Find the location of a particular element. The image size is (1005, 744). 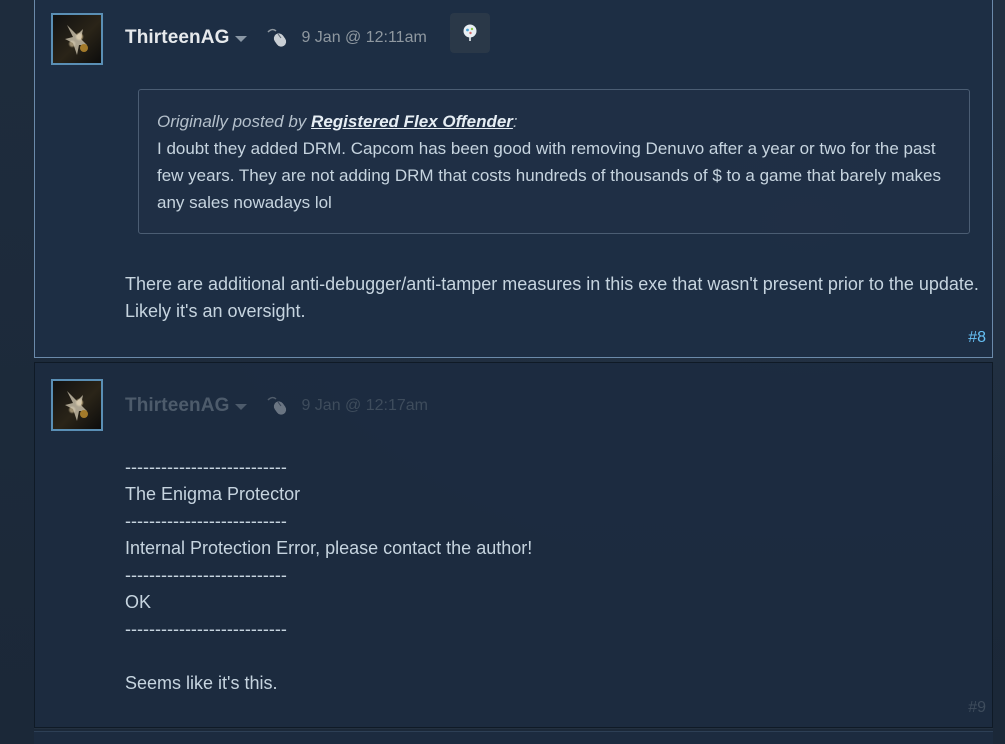

body-line: OK is located at coordinates (138, 602).